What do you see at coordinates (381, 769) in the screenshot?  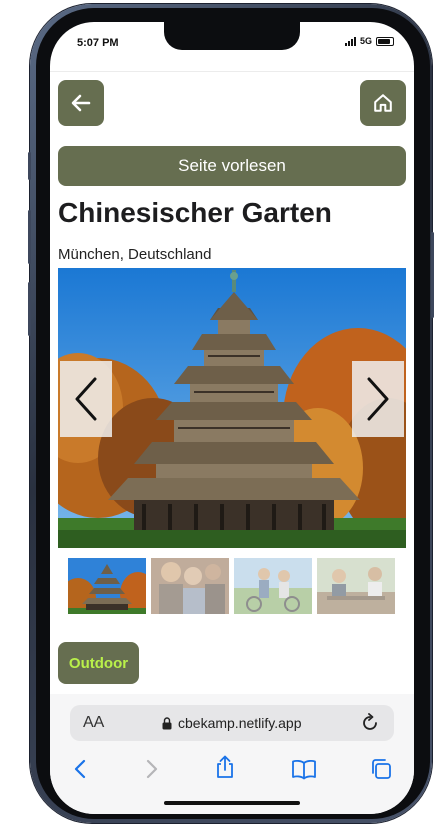 I see `tabs-icon` at bounding box center [381, 769].